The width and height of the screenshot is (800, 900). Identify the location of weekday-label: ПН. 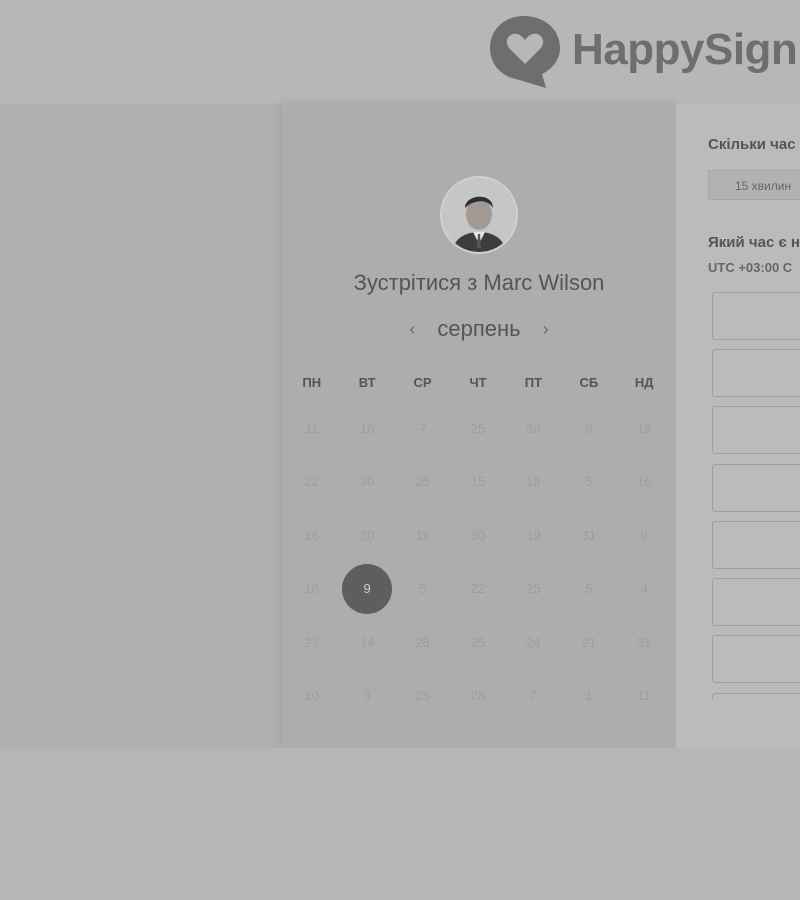
(312, 382).